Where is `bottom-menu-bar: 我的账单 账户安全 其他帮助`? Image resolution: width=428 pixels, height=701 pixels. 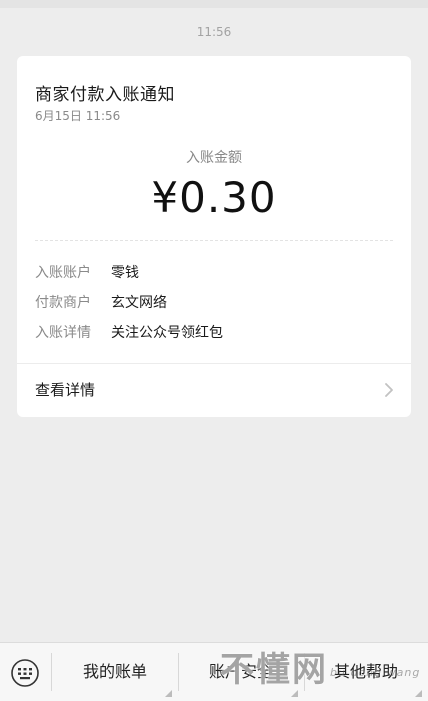
bottom-menu-bar: 我的账单 账户安全 其他帮助 is located at coordinates (214, 671).